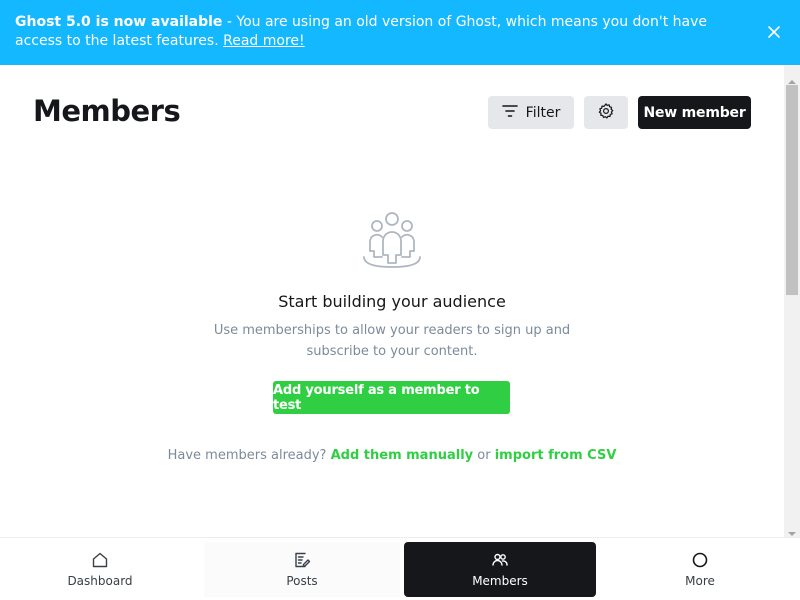 The height and width of the screenshot is (600, 800). What do you see at coordinates (484, 455) in the screenshot?
I see `or-text: or` at bounding box center [484, 455].